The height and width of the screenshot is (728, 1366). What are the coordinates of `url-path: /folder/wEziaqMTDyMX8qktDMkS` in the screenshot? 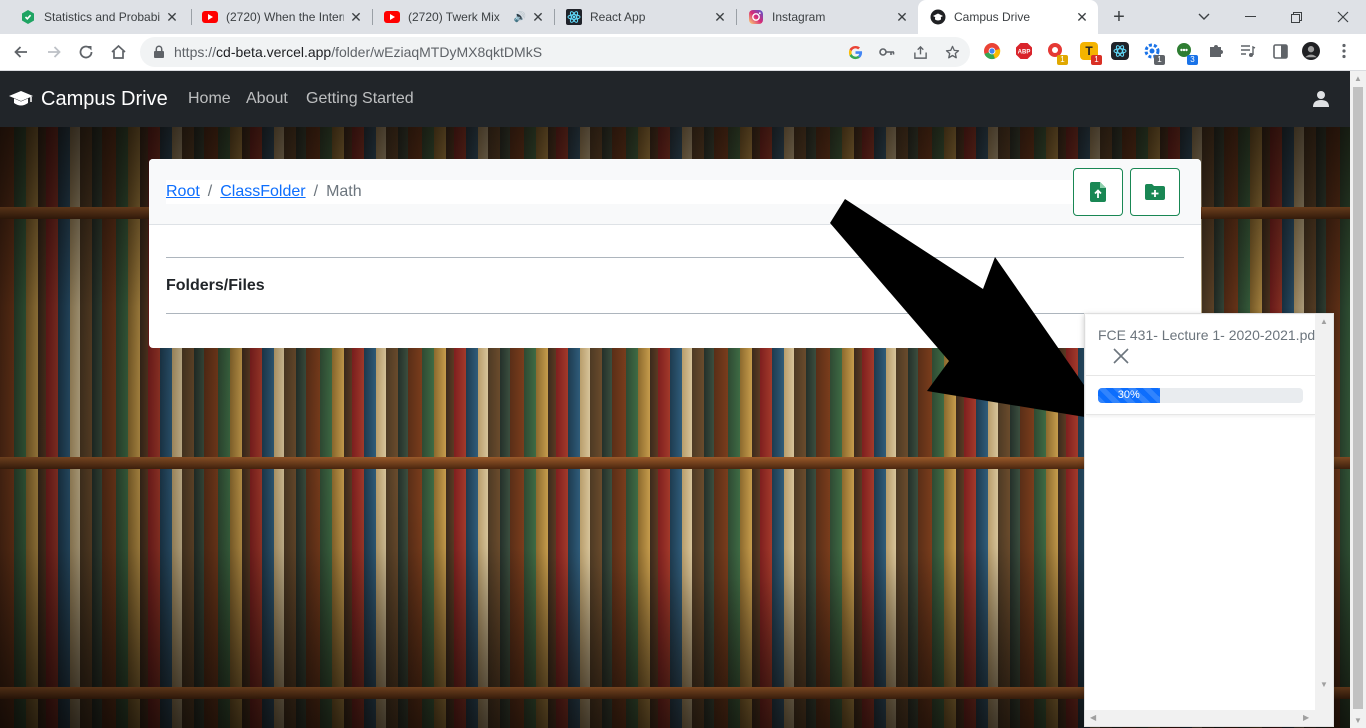 It's located at (437, 52).